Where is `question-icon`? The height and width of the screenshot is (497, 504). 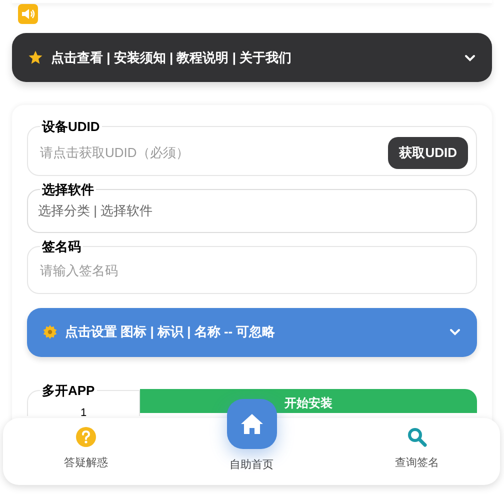
question-icon is located at coordinates (86, 436).